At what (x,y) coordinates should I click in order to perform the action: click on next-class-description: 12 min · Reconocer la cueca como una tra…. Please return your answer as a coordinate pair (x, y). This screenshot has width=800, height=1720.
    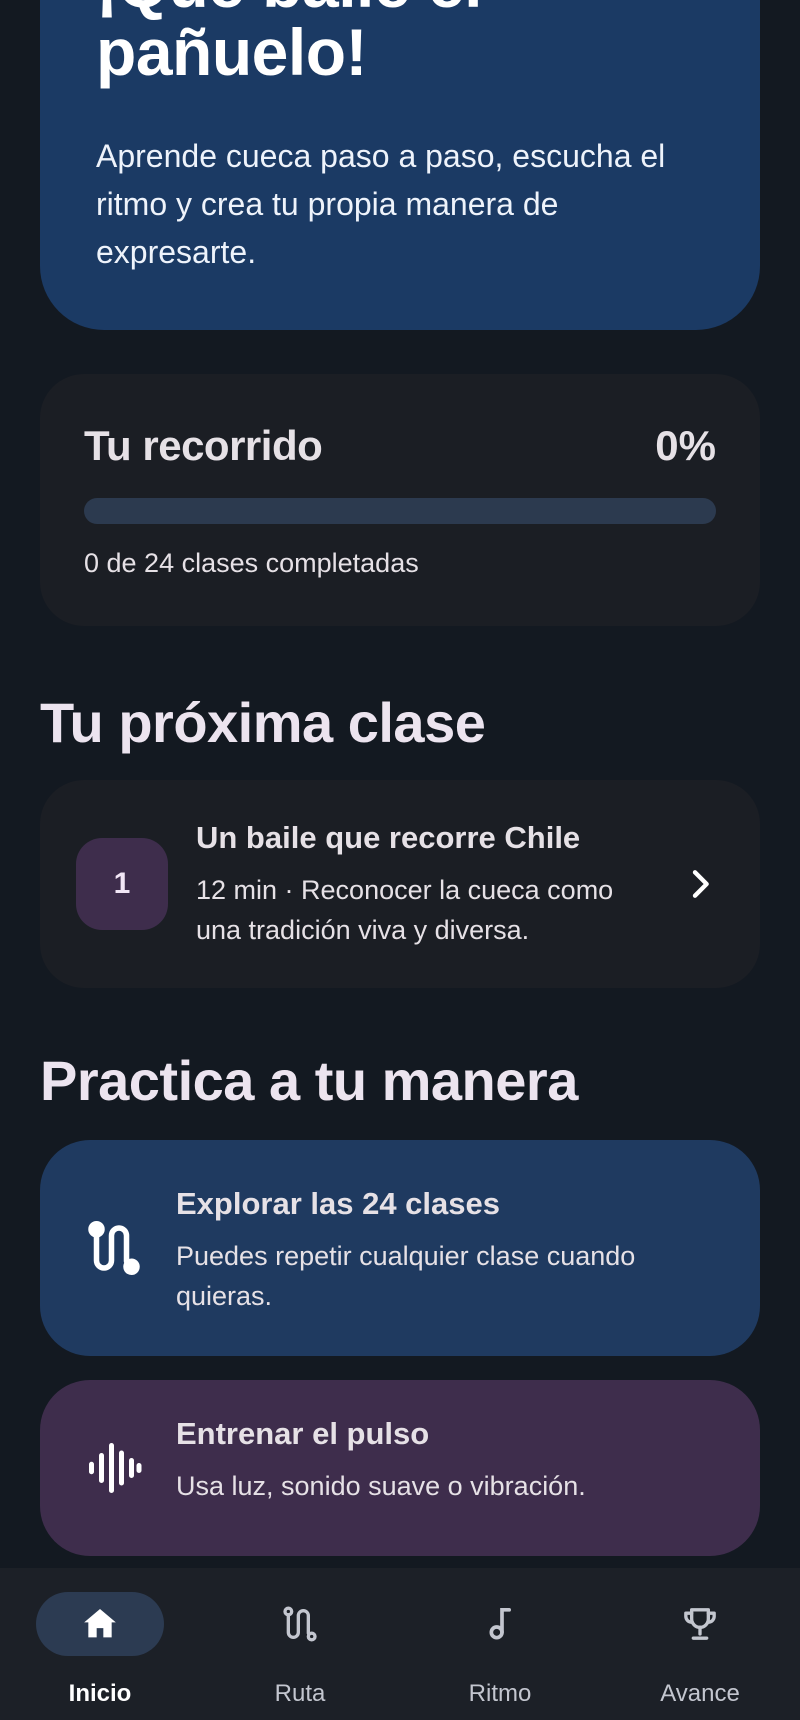
    Looking at the image, I should click on (405, 910).